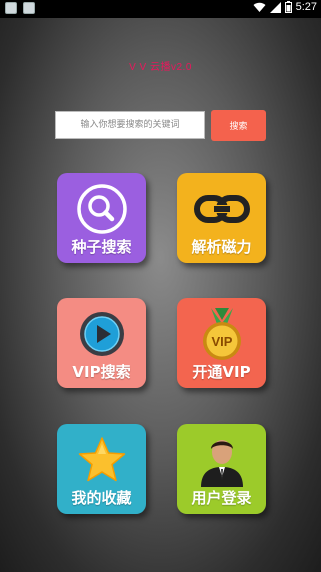 The width and height of the screenshot is (321, 572). Describe the element at coordinates (221, 372) in the screenshot. I see `tile-label: 开通VIP` at that location.